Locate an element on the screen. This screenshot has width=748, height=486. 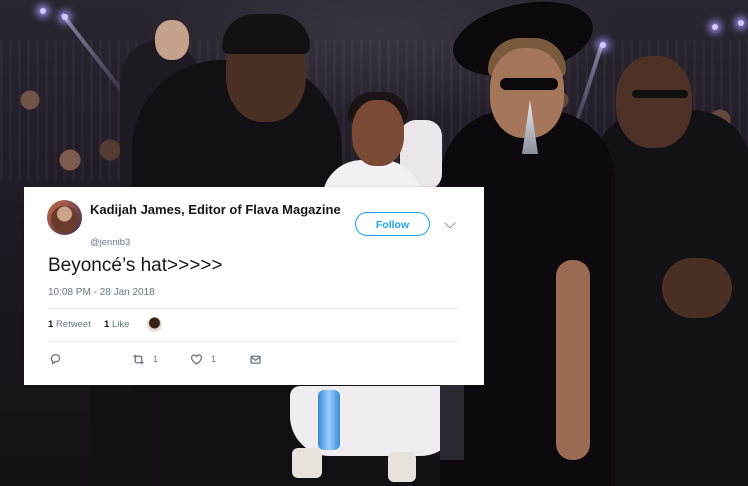
reply-button is located at coordinates (55, 359).